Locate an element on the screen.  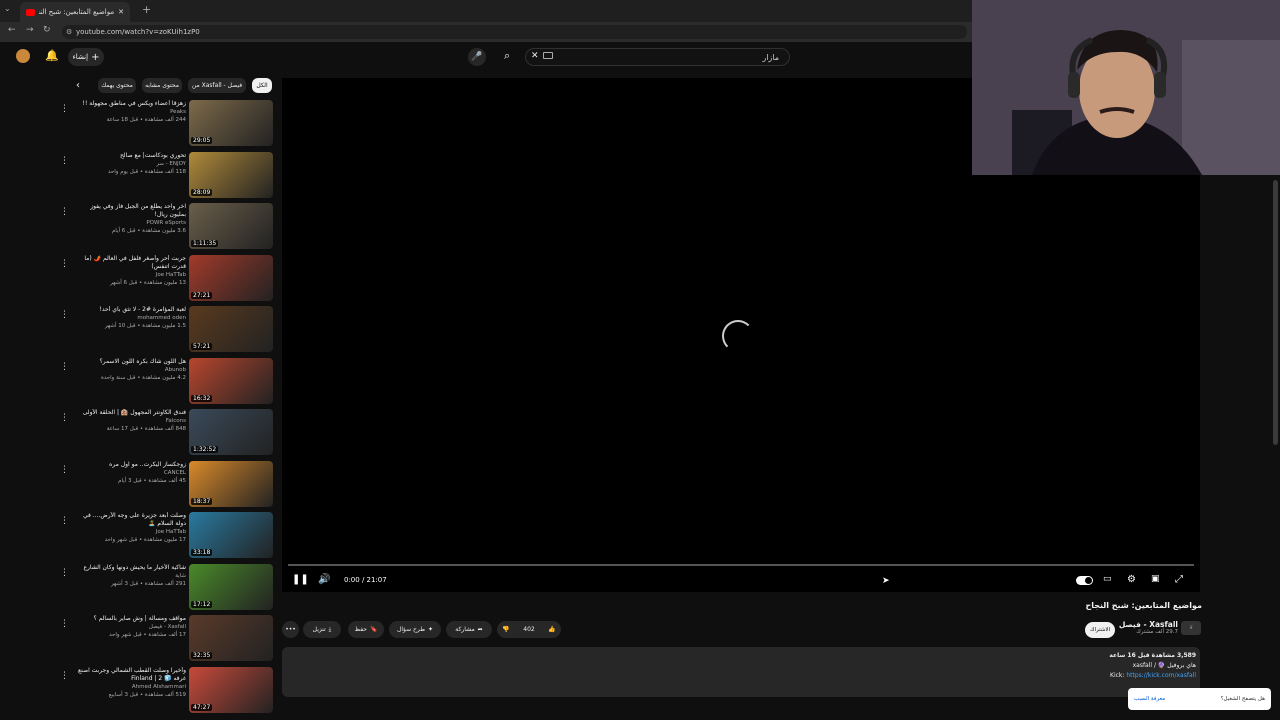
chip-similar-content: محتوى مشابه is located at coordinates (162, 85).